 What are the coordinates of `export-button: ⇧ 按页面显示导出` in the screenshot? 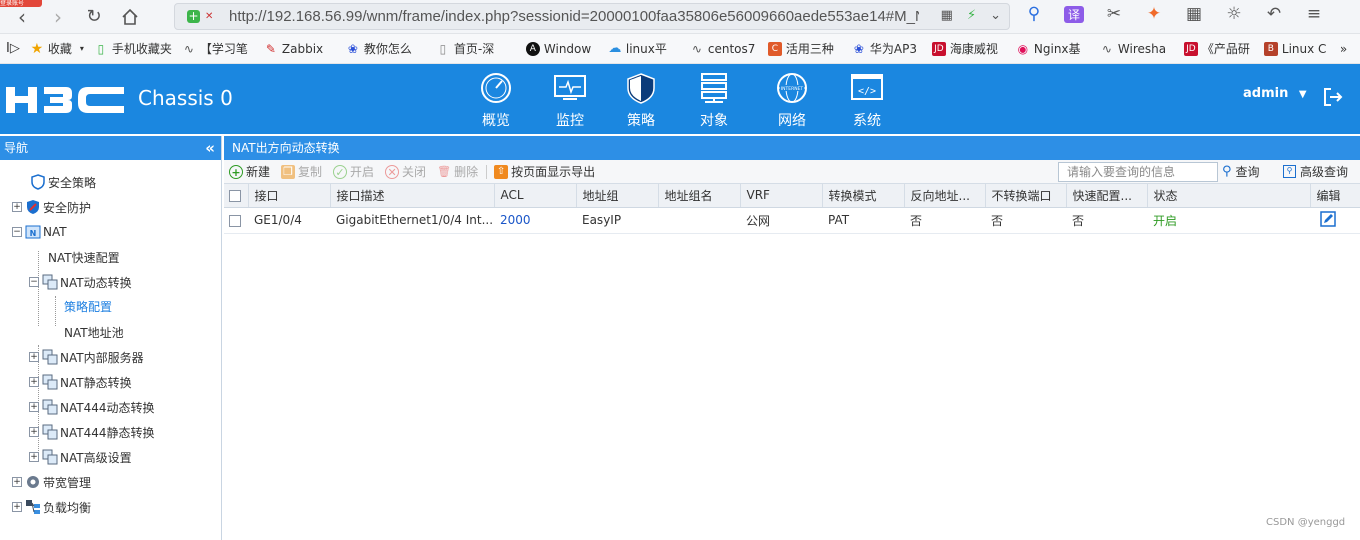 It's located at (544, 171).